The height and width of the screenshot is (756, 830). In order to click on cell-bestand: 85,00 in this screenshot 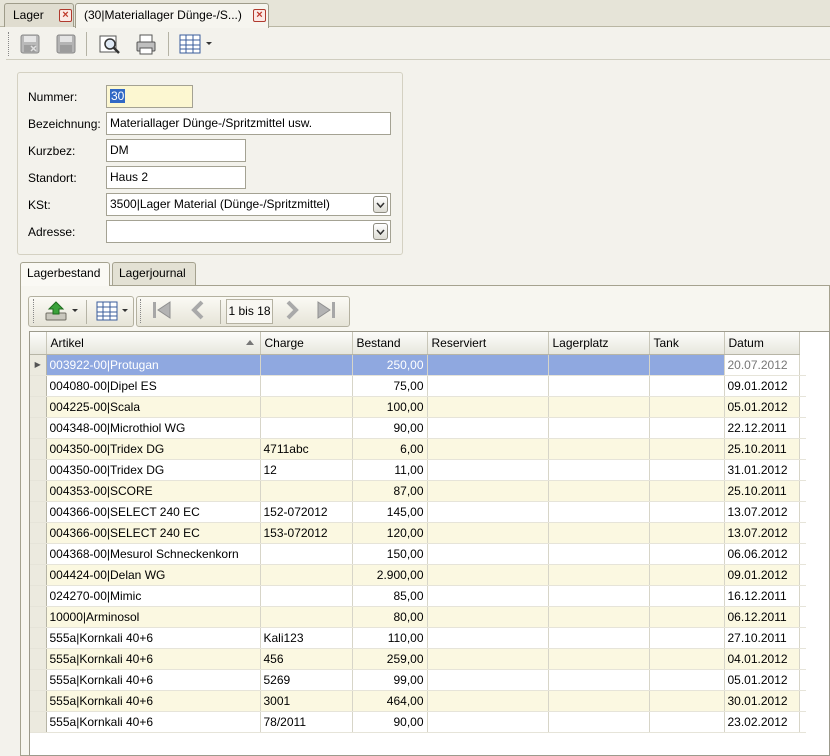, I will do `click(390, 596)`.